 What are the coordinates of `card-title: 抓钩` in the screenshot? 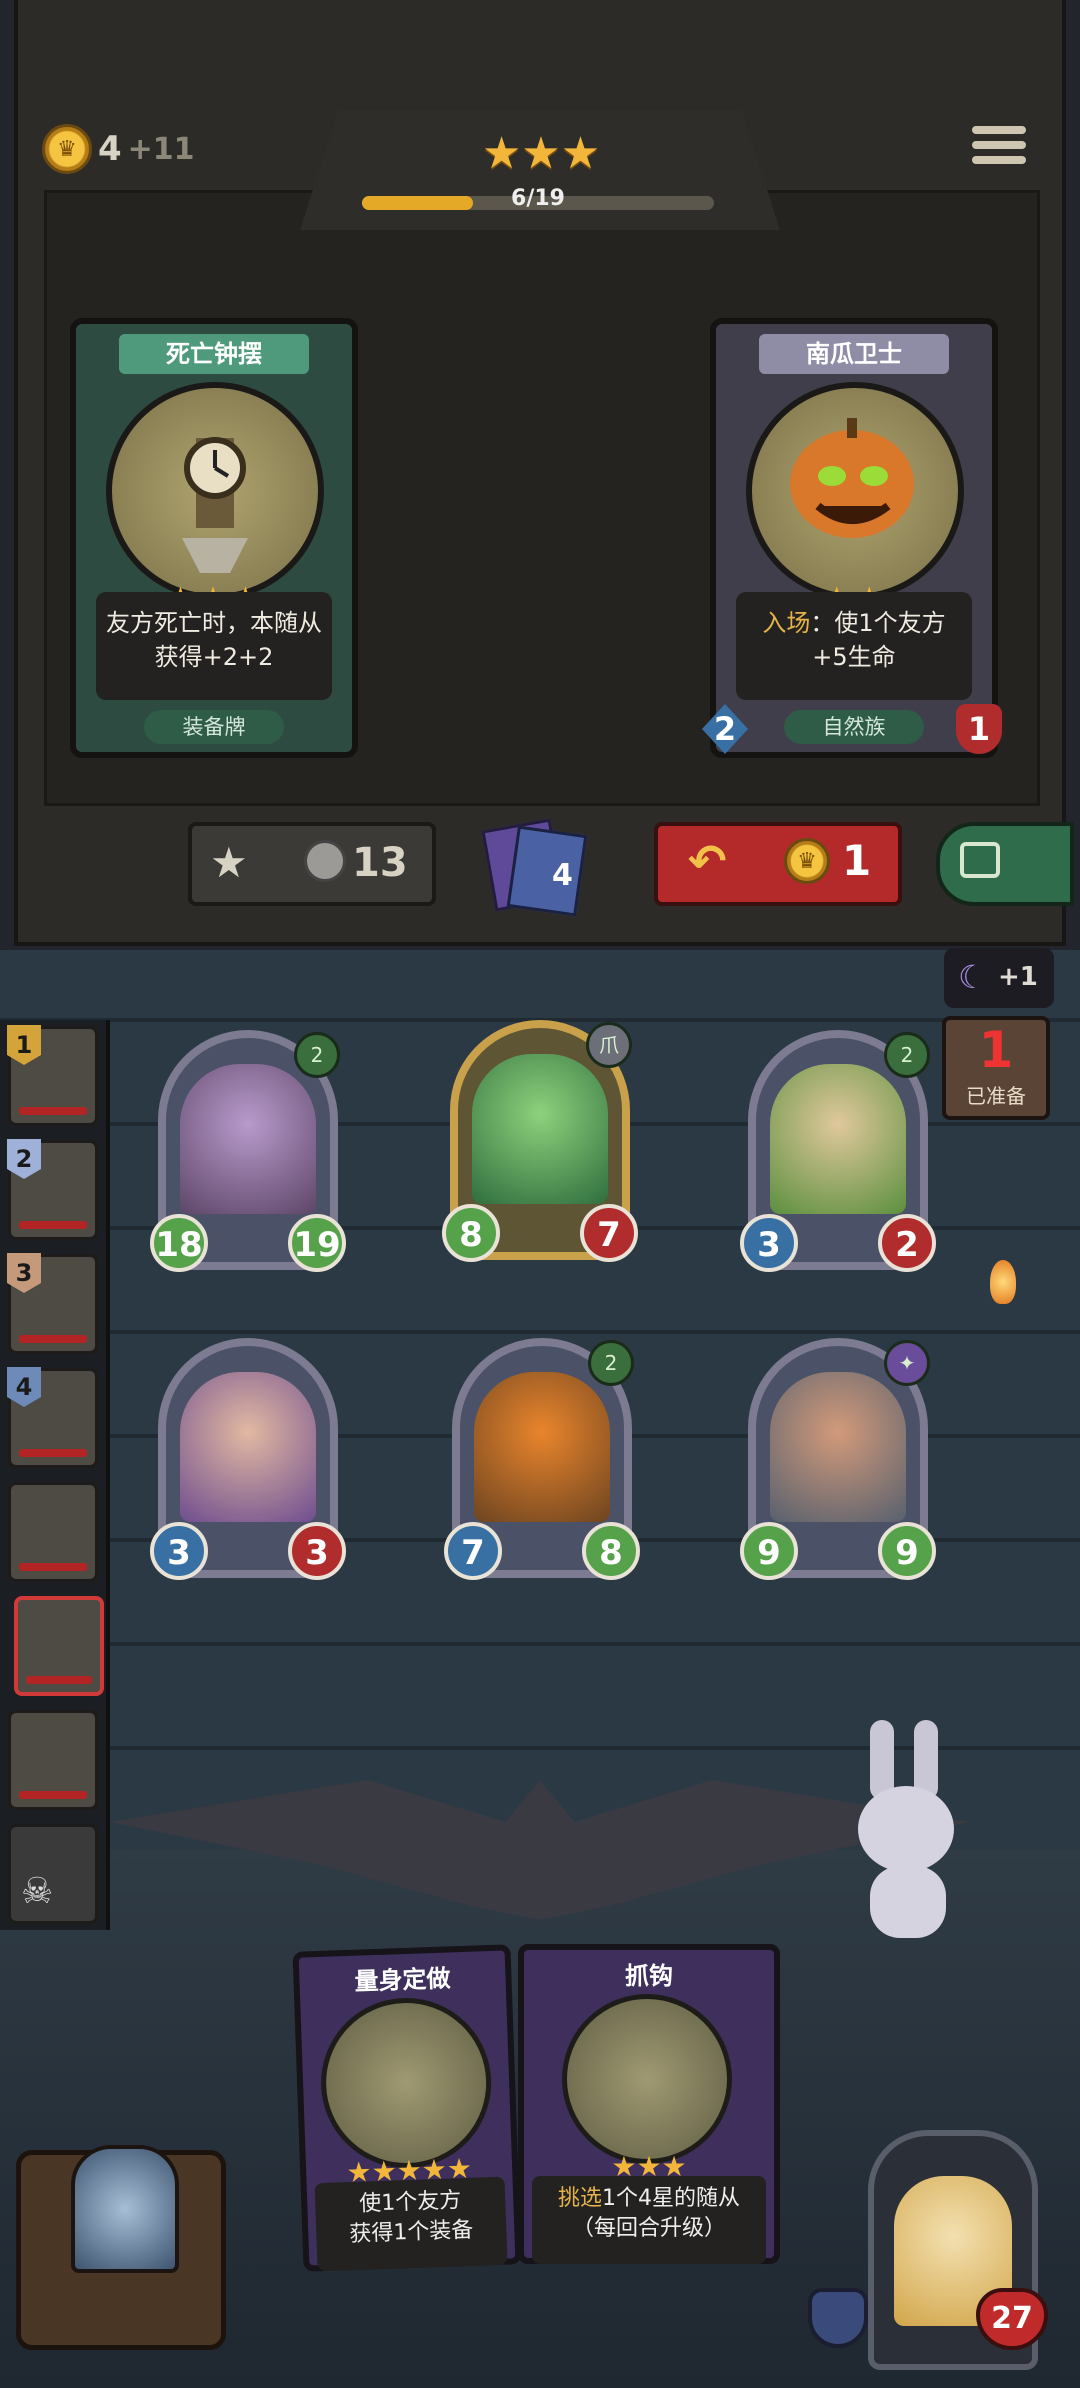 It's located at (649, 1976).